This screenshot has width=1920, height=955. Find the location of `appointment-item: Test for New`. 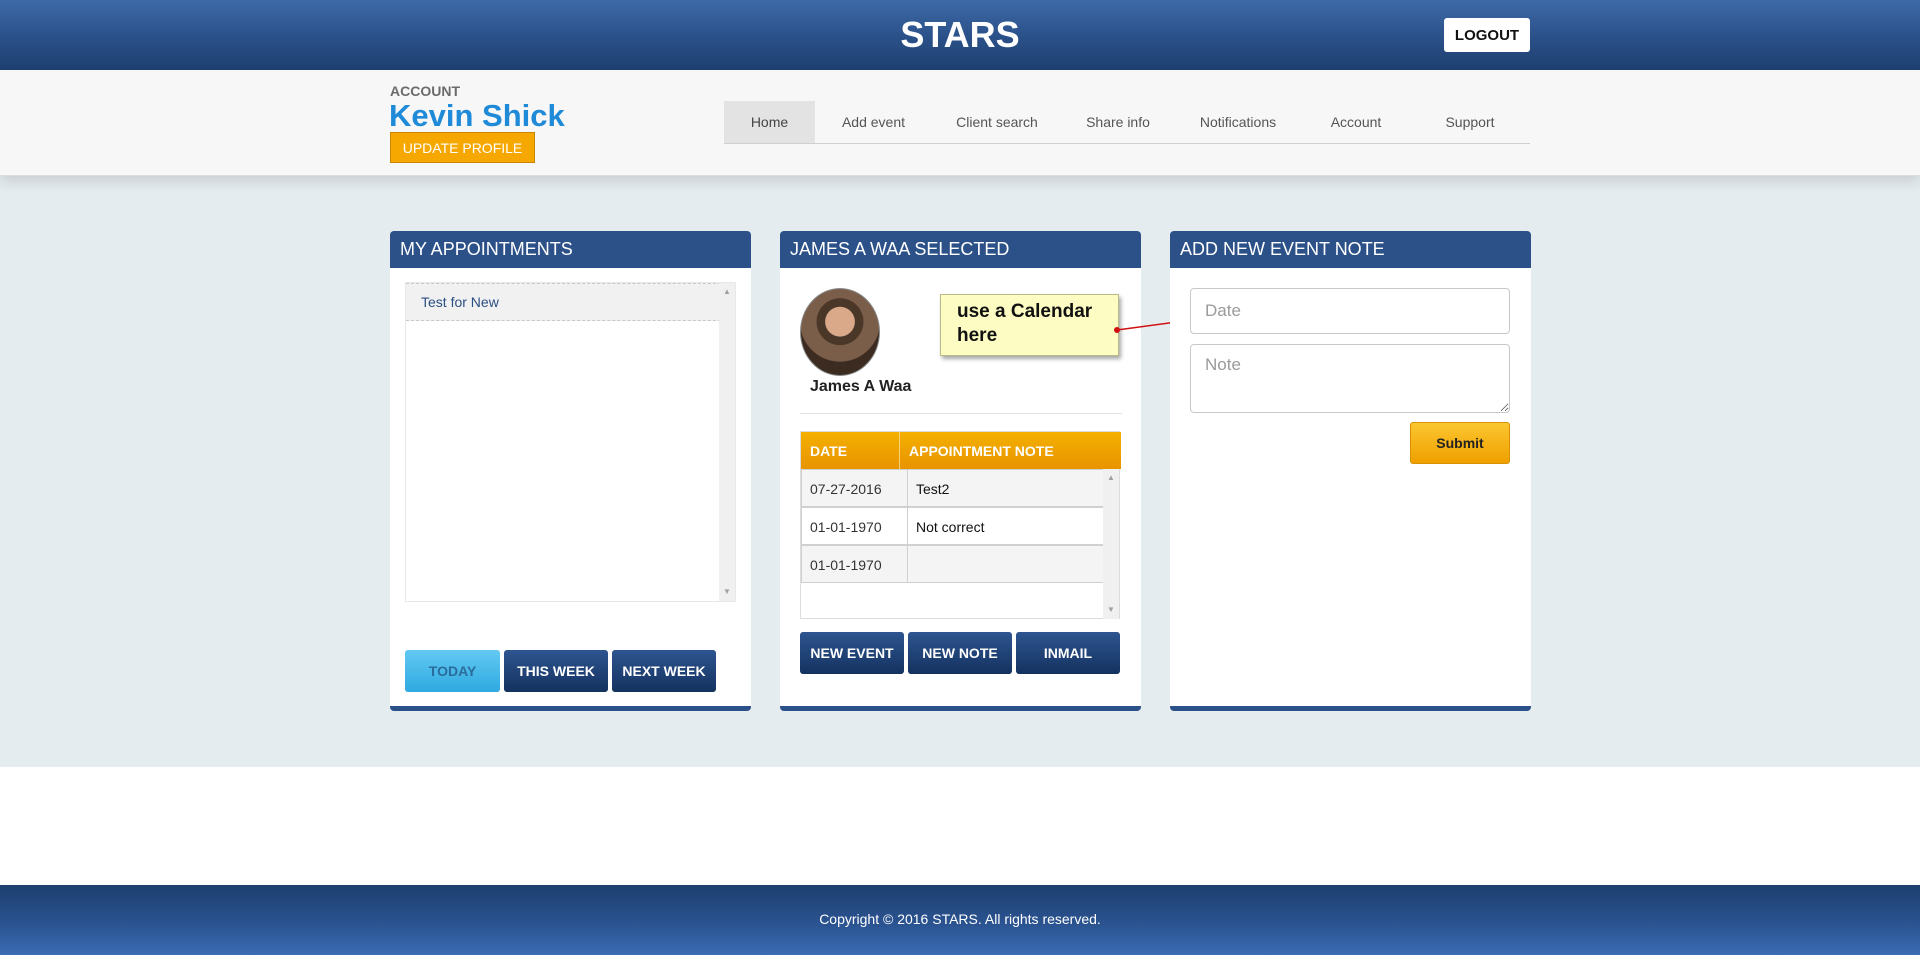

appointment-item: Test for New is located at coordinates (563, 302).